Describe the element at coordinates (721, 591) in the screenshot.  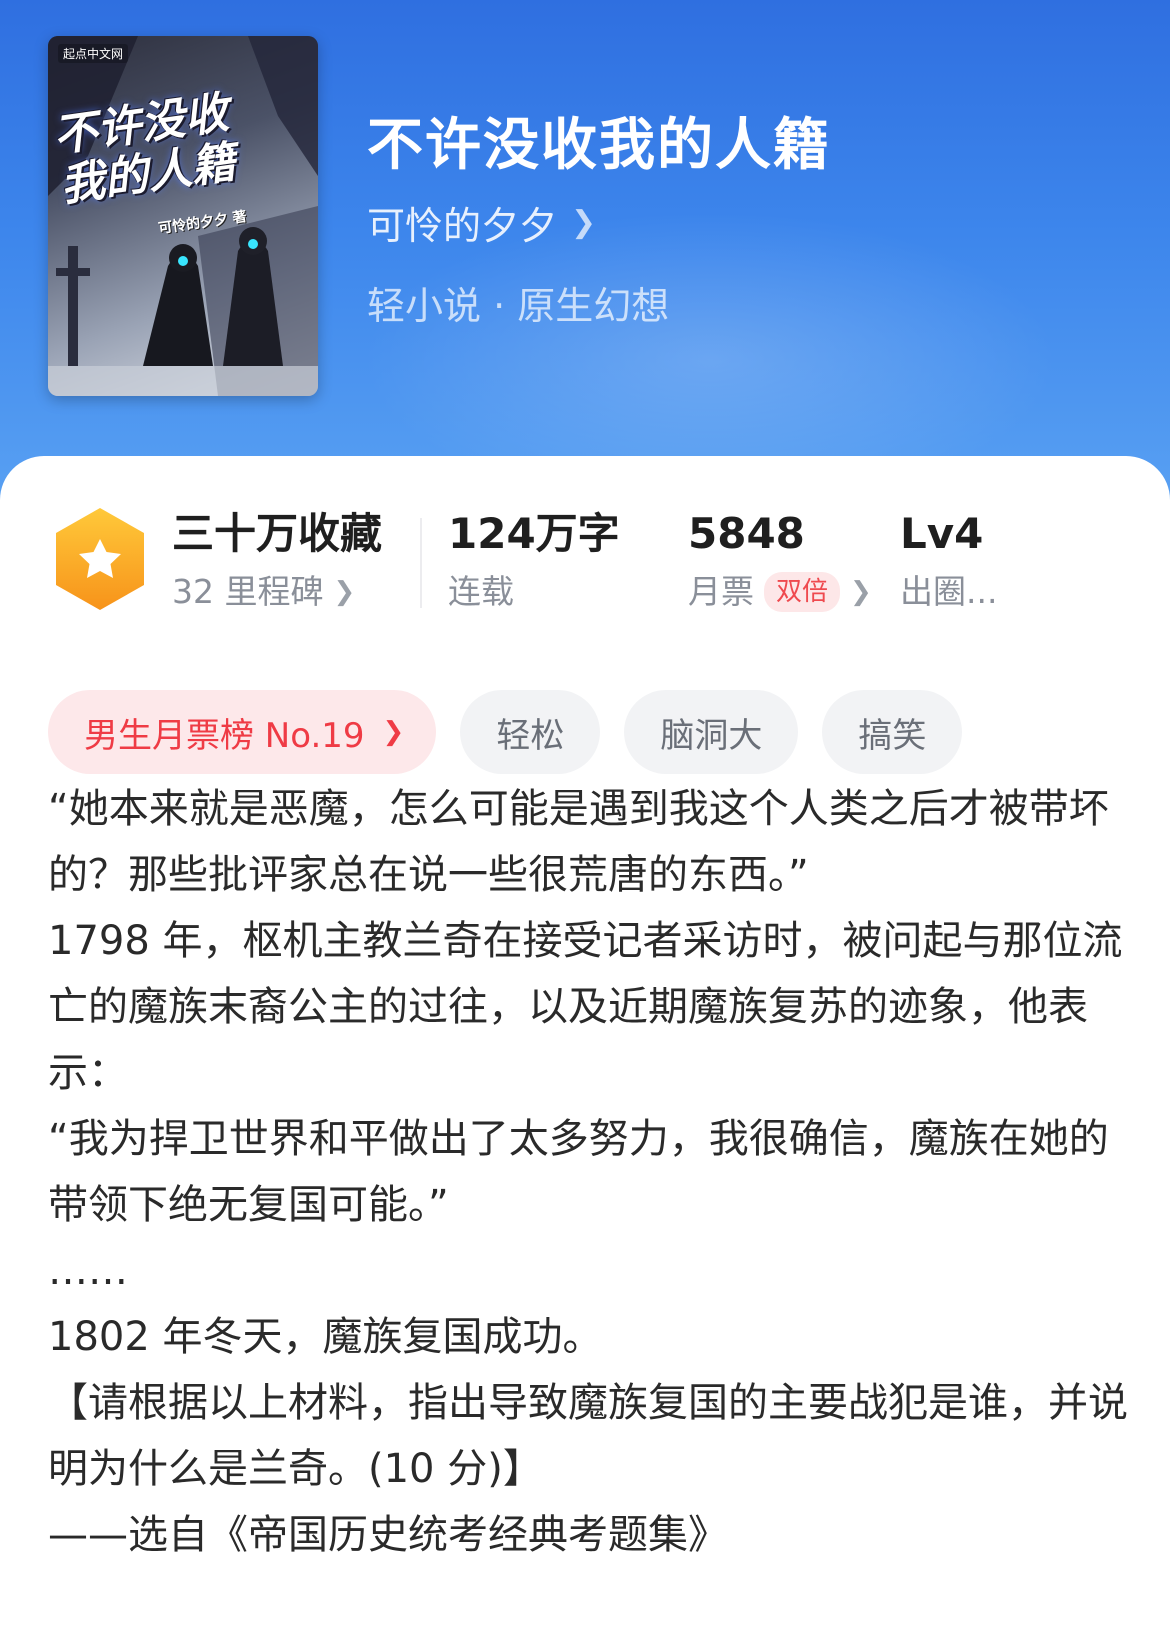
I see `tickets-label: 月票` at that location.